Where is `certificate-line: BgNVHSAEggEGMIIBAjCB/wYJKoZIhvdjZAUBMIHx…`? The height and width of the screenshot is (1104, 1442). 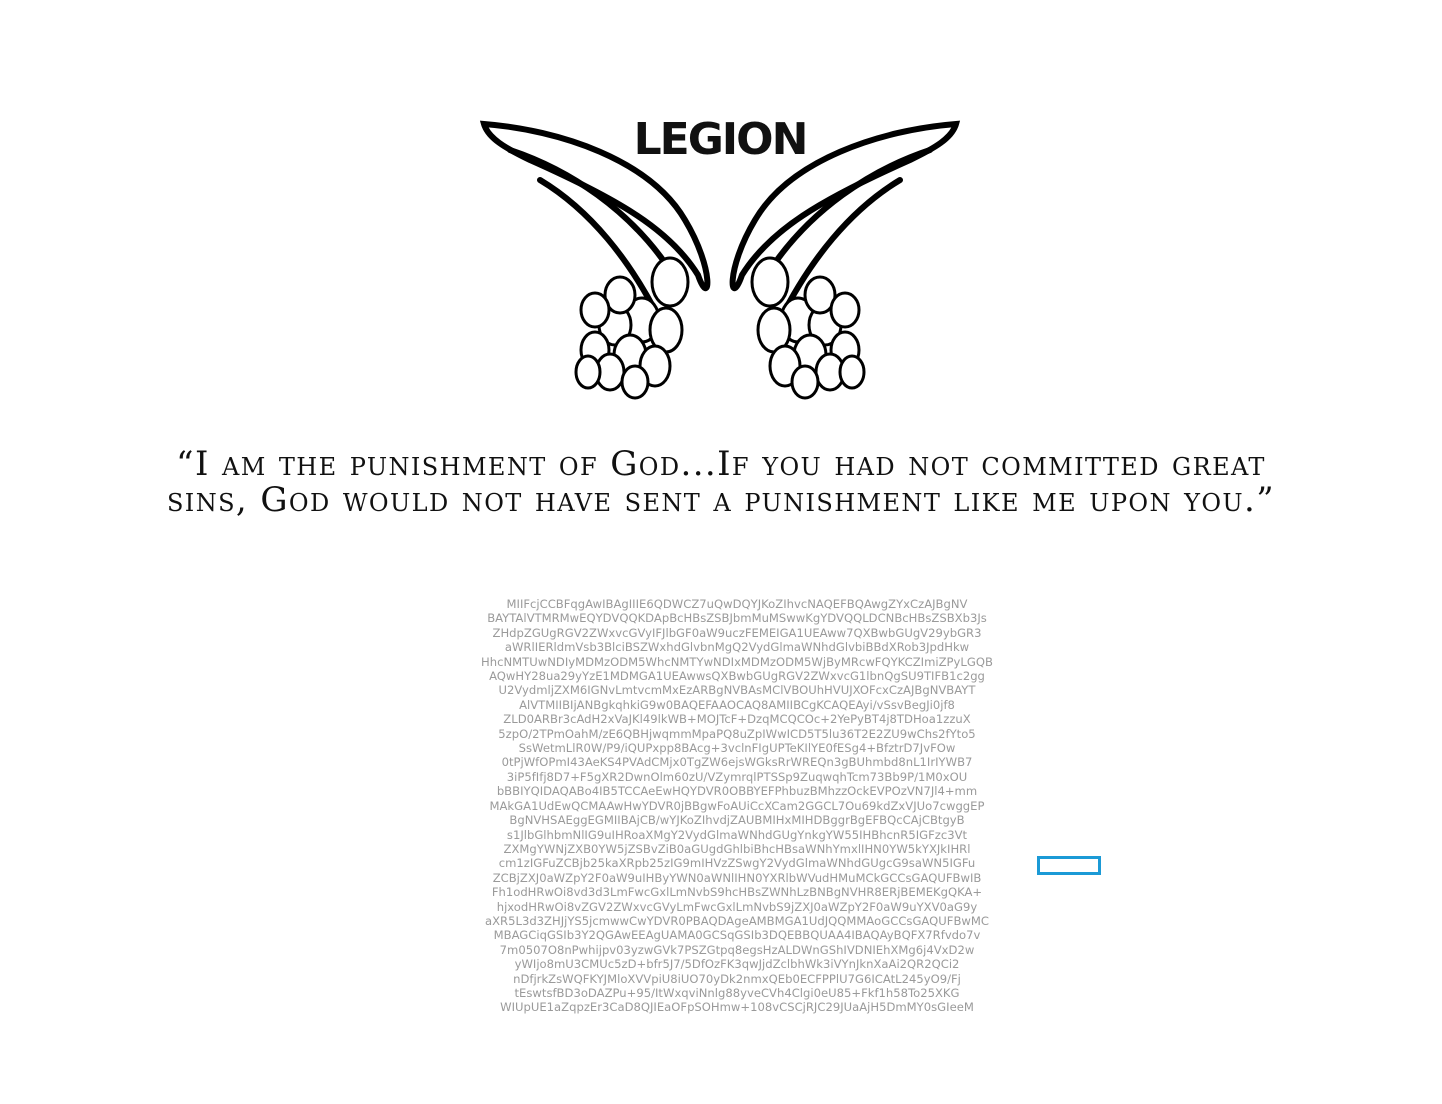 certificate-line: BgNVHSAEggEGMIIBAjCB/wYJKoZIhvdjZAUBMIHx… is located at coordinates (737, 820).